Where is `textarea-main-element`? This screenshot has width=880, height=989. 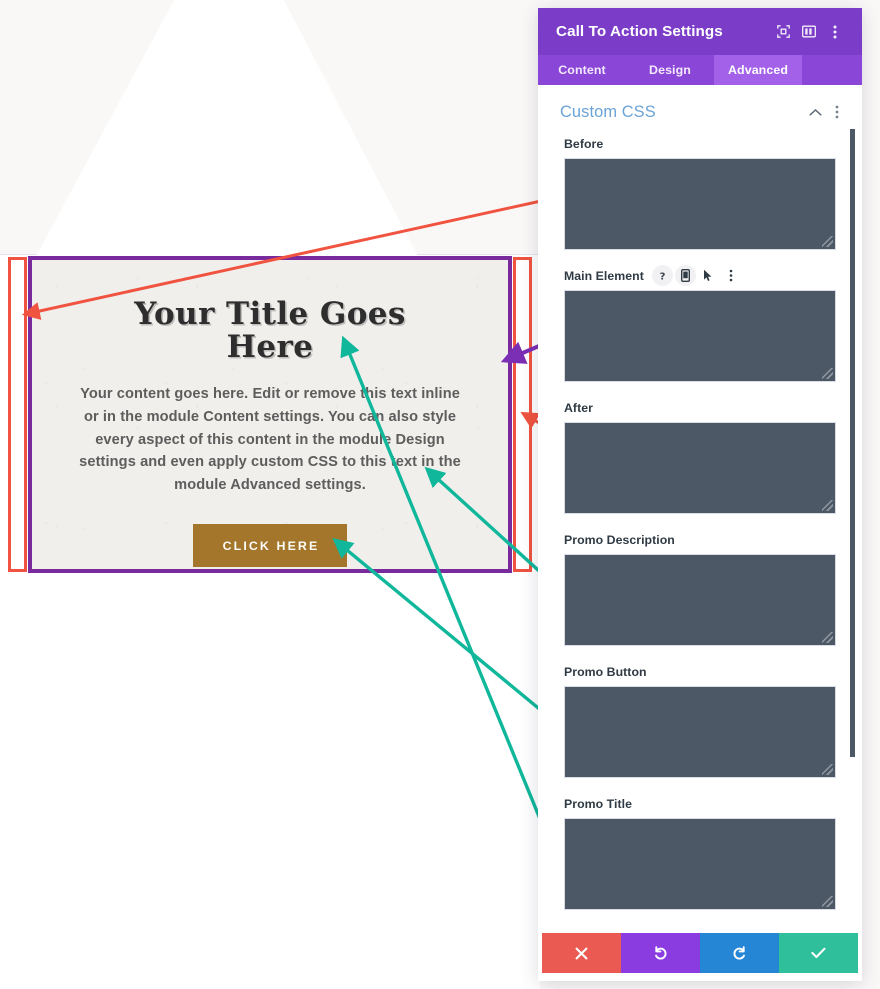 textarea-main-element is located at coordinates (700, 336).